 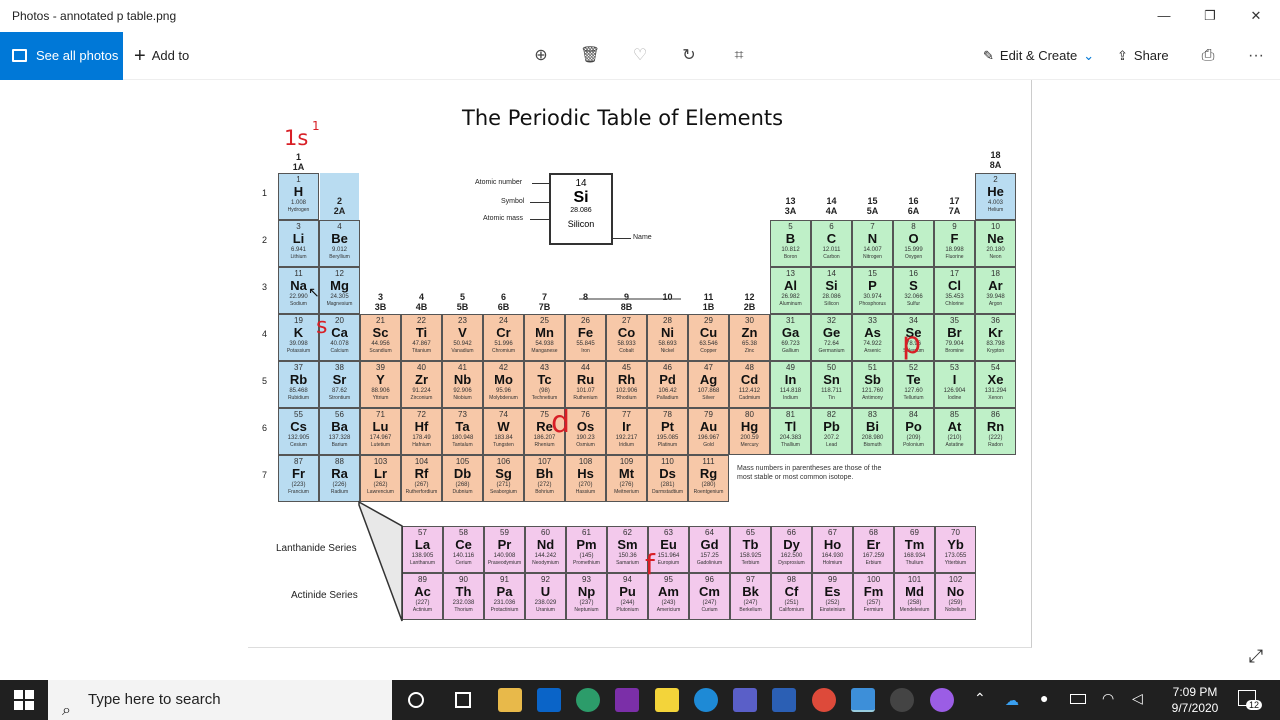 I want to click on zoom-icon: ⊕, so click(x=541, y=56).